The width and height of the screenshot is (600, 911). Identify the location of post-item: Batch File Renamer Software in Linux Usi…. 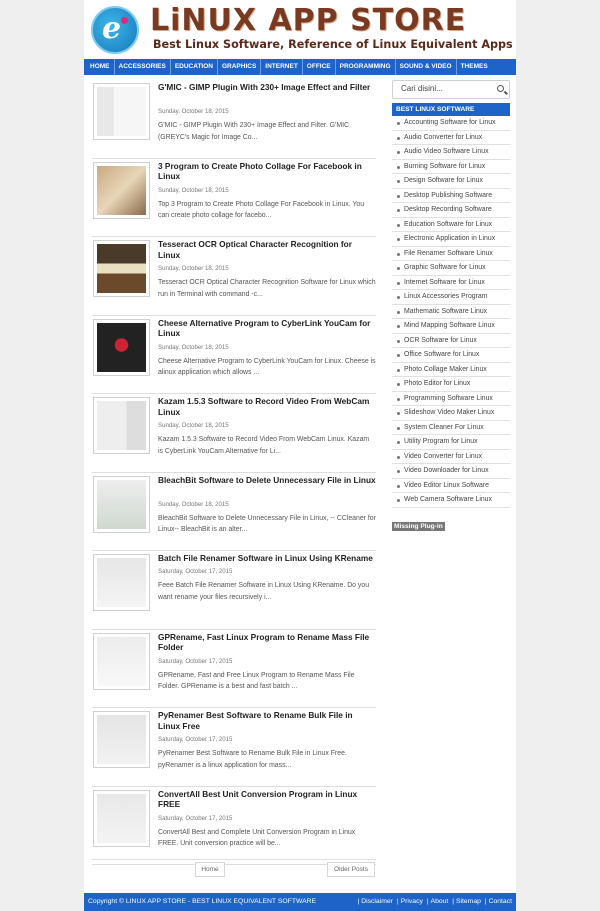
(234, 590).